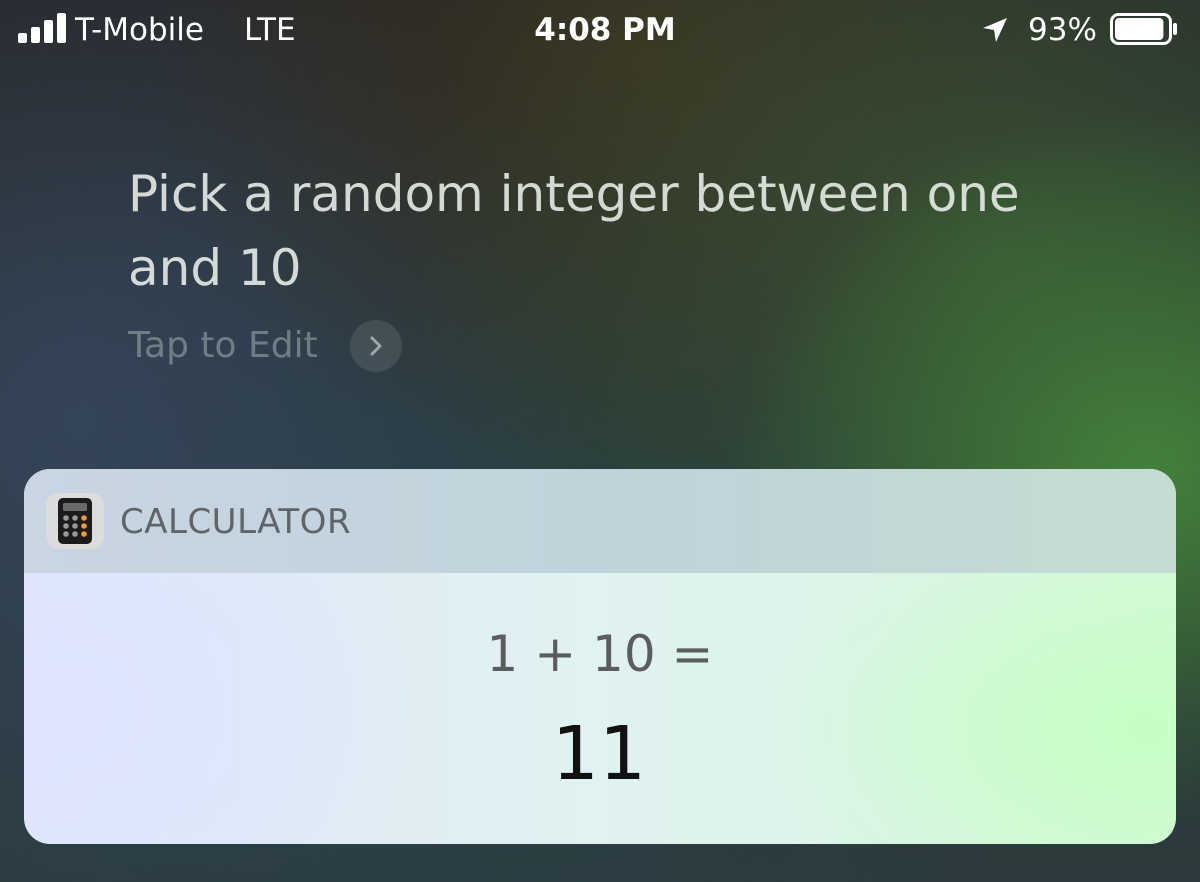 The width and height of the screenshot is (1200, 882). What do you see at coordinates (375, 346) in the screenshot?
I see `chevron-right-icon` at bounding box center [375, 346].